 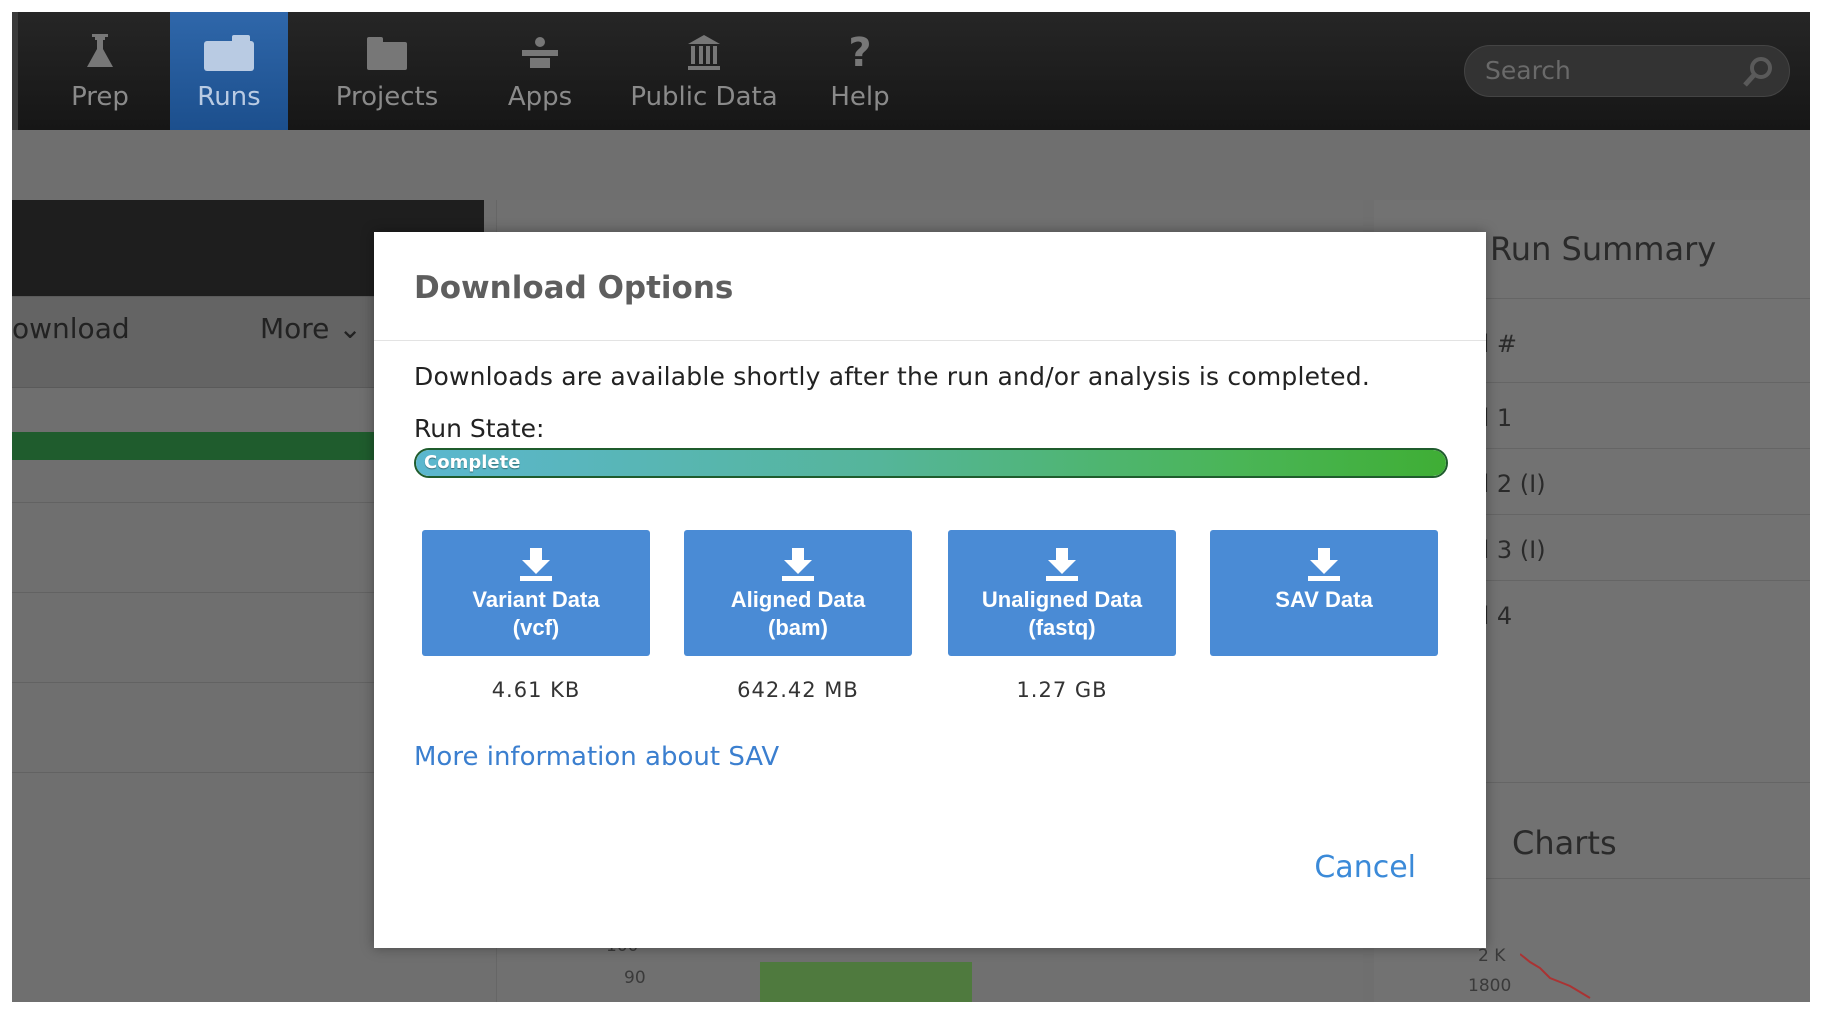 I want to click on nav-item-projects: Projects, so click(x=387, y=71).